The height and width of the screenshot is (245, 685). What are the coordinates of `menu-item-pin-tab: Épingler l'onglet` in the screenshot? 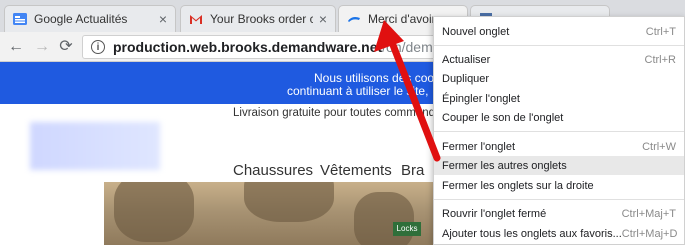 It's located at (559, 98).